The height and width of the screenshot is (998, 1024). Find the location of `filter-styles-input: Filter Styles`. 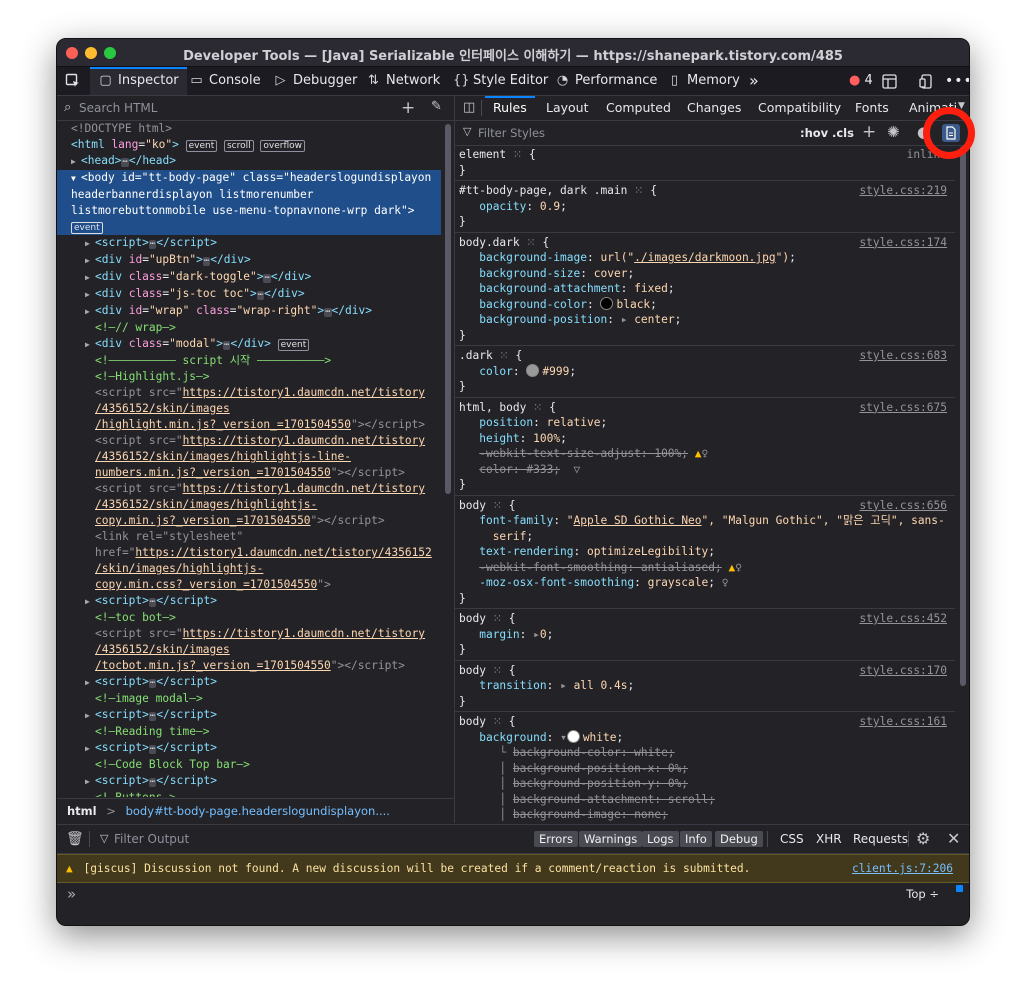

filter-styles-input: Filter Styles is located at coordinates (511, 133).